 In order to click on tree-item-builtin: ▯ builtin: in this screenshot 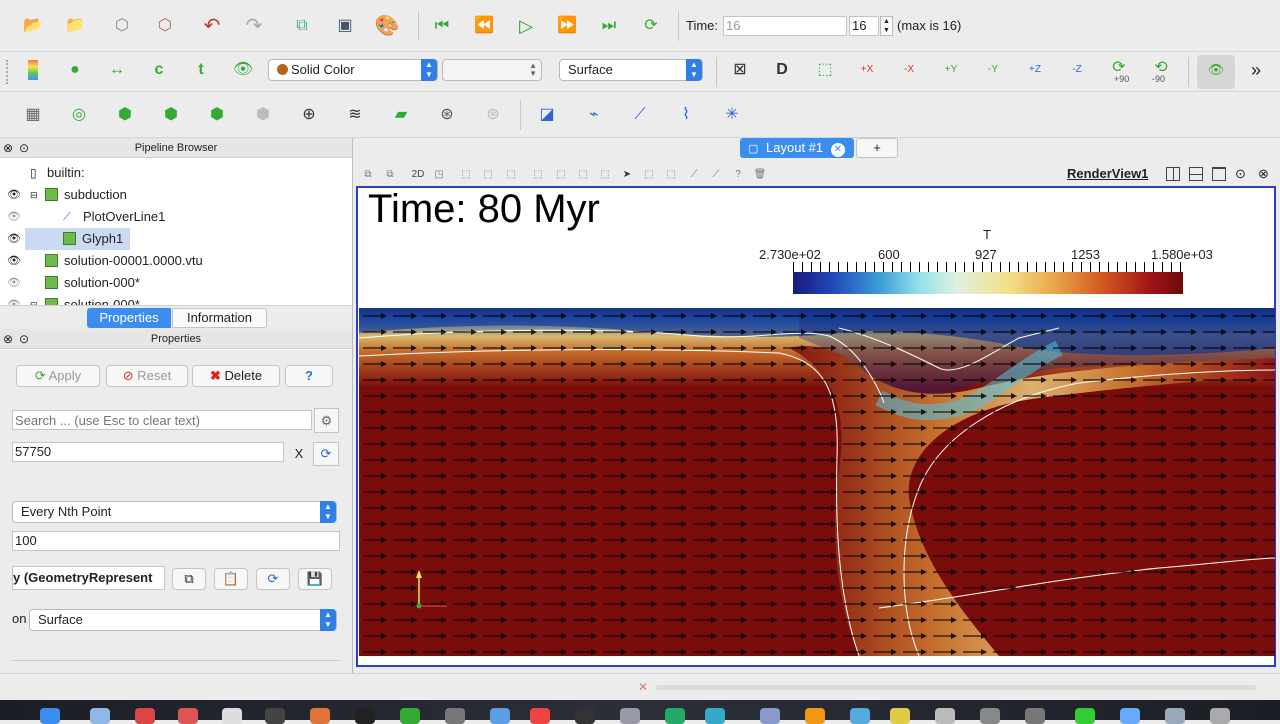, I will do `click(176, 173)`.